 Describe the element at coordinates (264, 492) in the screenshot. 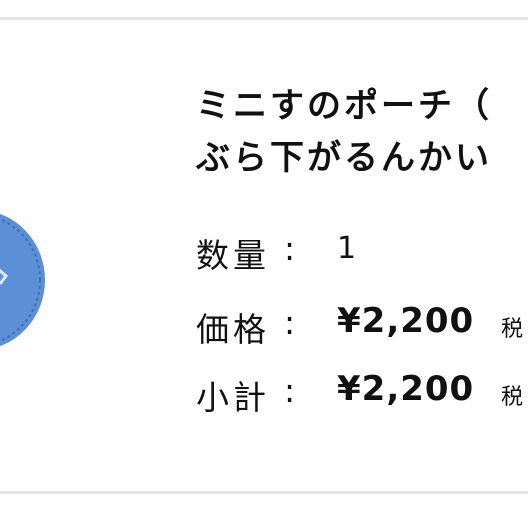

I see `divider-bottom` at that location.